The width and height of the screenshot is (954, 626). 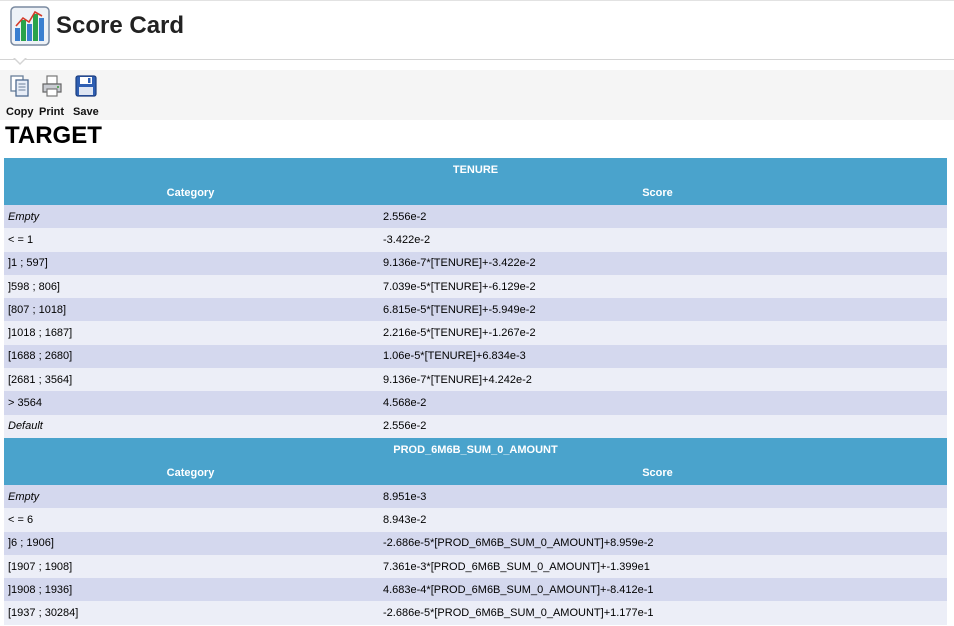 I want to click on target-title: TARGET, so click(x=53, y=135).